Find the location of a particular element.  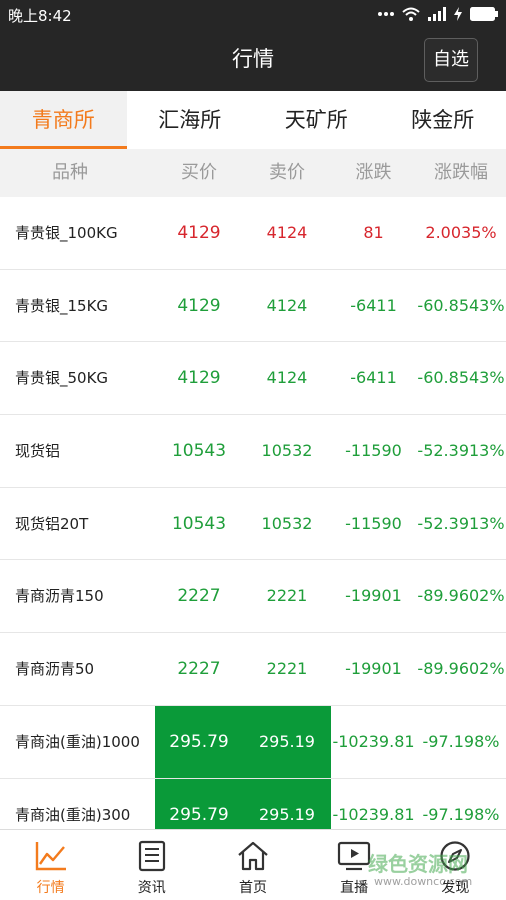

column-bid: 买价 is located at coordinates (199, 173).